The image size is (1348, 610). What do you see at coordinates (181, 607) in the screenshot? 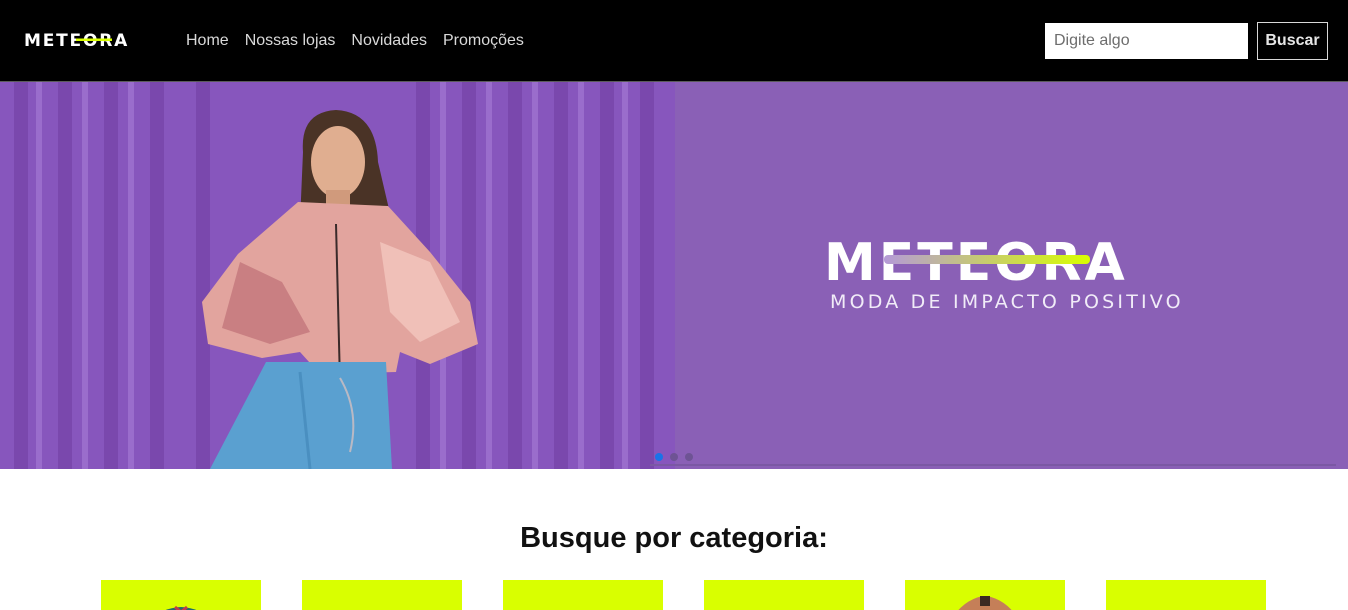
I see `shirt-icon` at bounding box center [181, 607].